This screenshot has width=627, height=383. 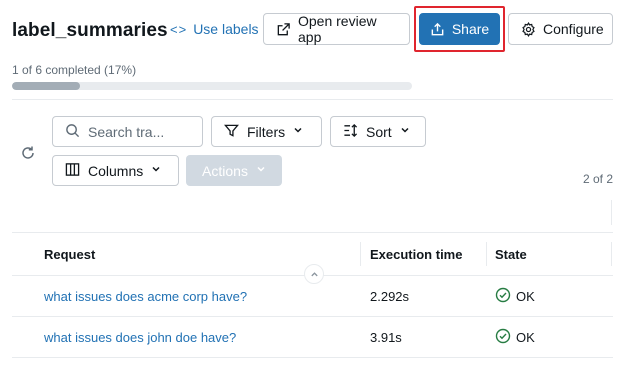 I want to click on open-review-app-label: Open review app, so click(x=337, y=29).